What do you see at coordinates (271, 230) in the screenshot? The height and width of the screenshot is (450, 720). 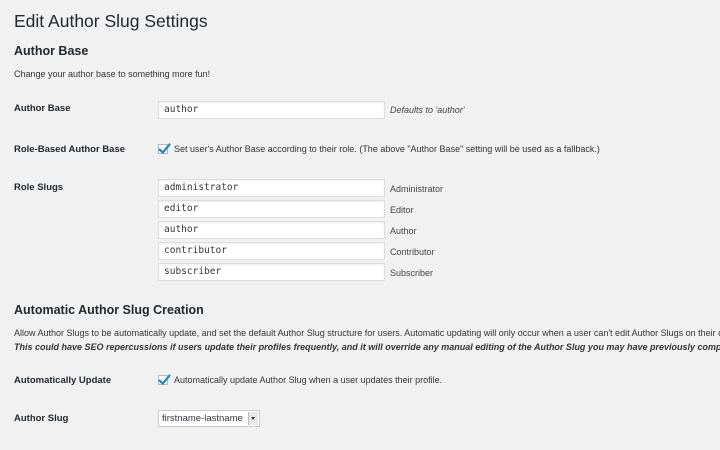 I see `role-slug-input-author: author` at bounding box center [271, 230].